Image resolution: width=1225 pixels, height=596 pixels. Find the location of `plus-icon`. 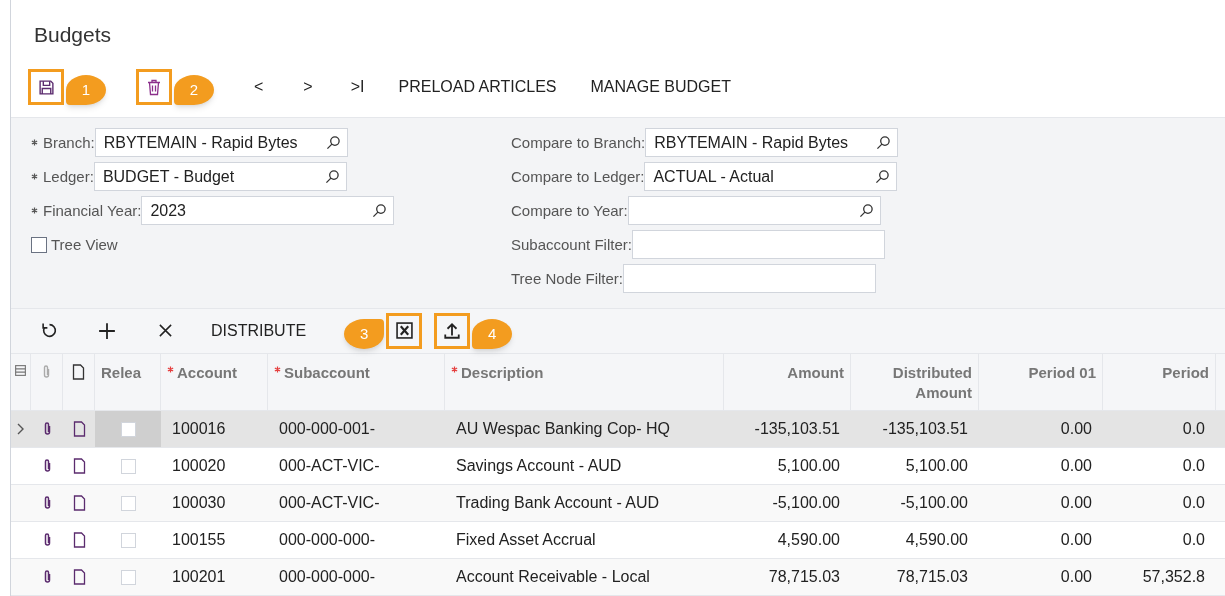

plus-icon is located at coordinates (107, 330).